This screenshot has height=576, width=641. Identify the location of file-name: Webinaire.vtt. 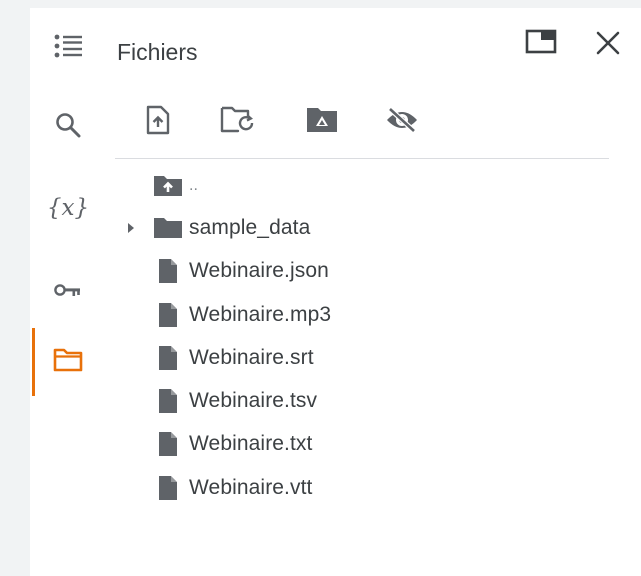
(251, 487).